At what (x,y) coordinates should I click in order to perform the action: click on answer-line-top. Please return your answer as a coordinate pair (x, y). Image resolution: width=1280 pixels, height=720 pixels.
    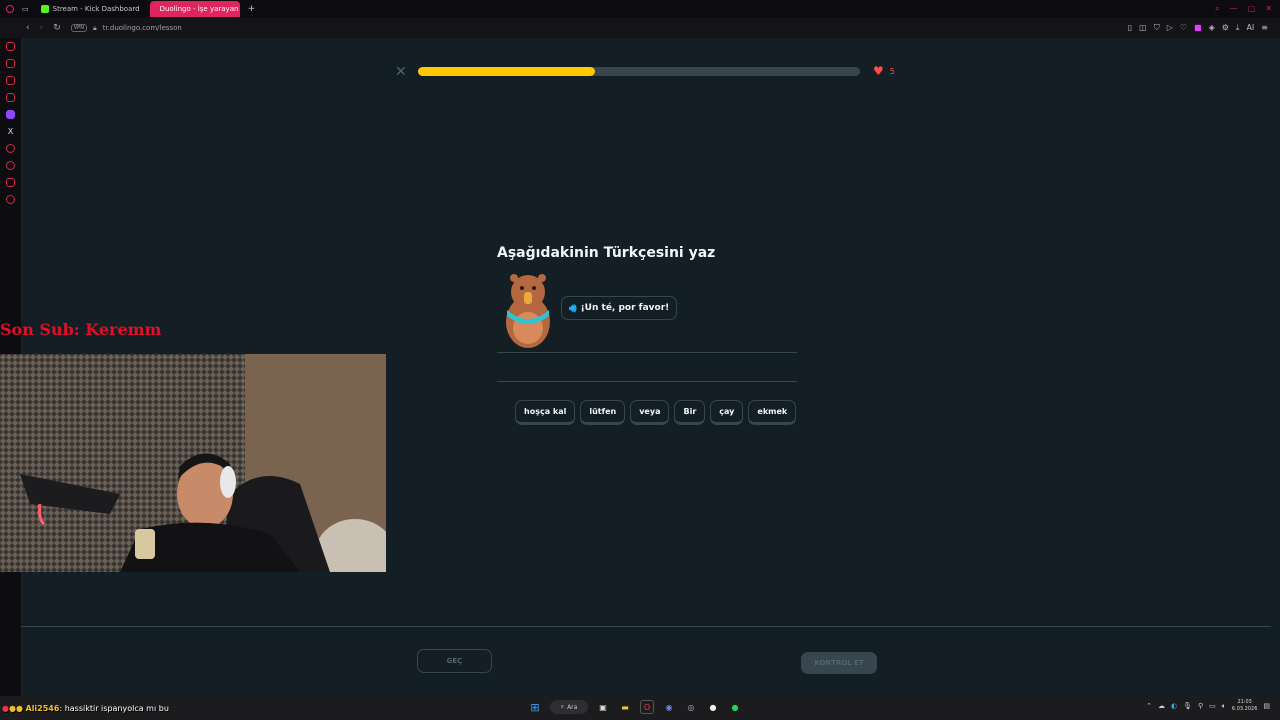
    Looking at the image, I should click on (647, 352).